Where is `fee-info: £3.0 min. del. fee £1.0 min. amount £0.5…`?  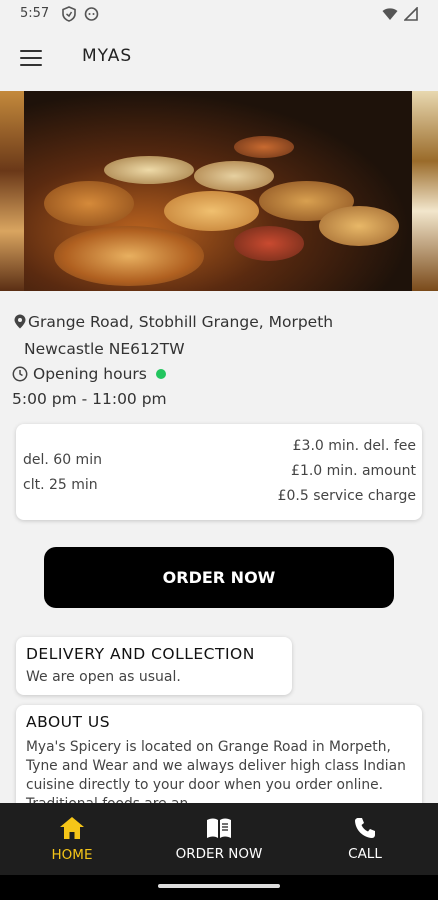
fee-info: £3.0 min. del. fee £1.0 min. amount £0.5… is located at coordinates (347, 471).